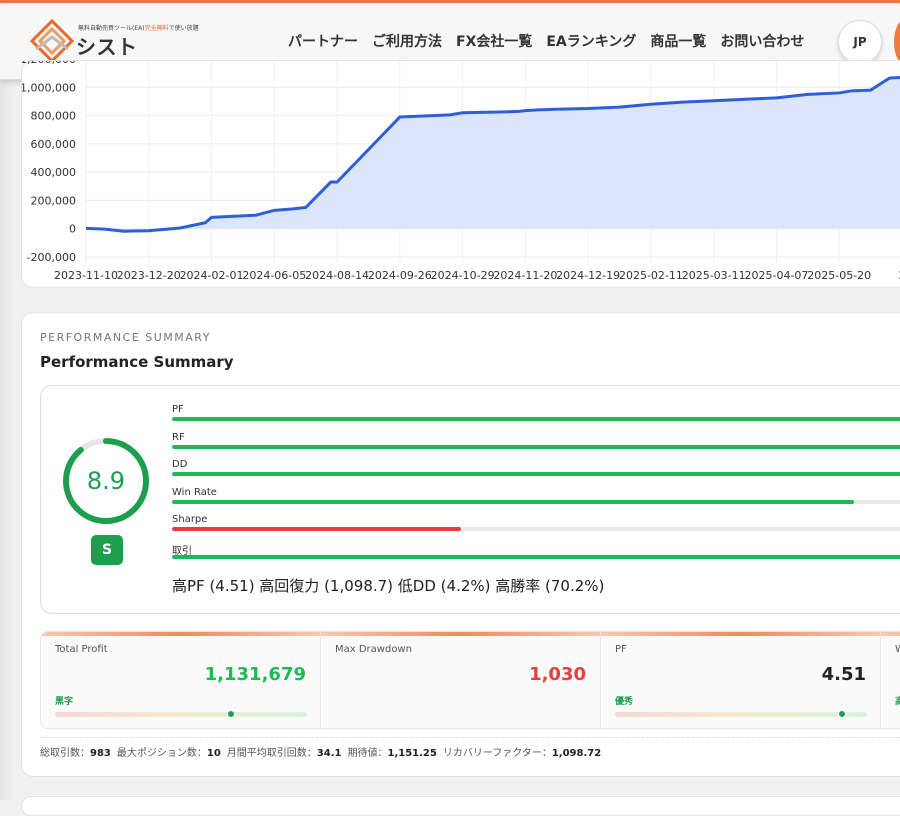 Image resolution: width=900 pixels, height=816 pixels. What do you see at coordinates (844, 674) in the screenshot?
I see `metric-value: 4.51` at bounding box center [844, 674].